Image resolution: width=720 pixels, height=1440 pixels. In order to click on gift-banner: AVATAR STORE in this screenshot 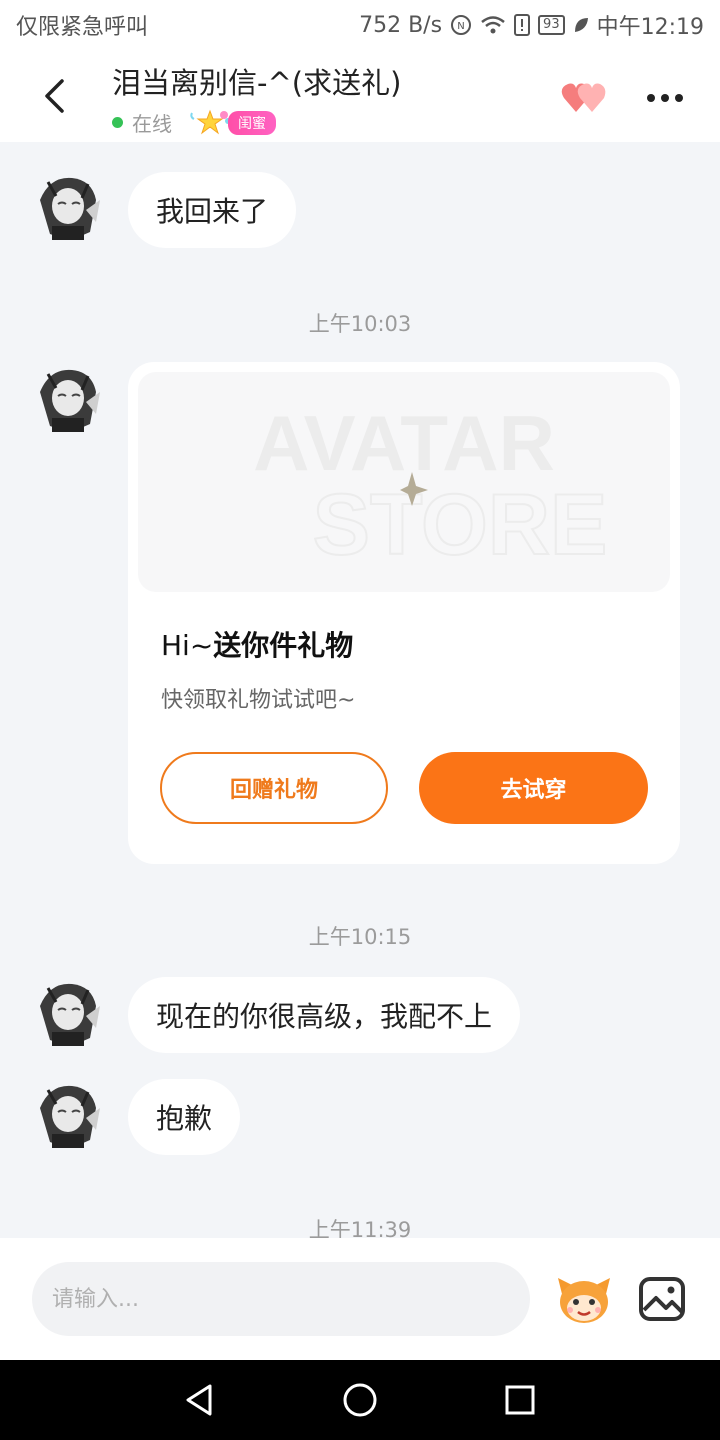, I will do `click(404, 482)`.